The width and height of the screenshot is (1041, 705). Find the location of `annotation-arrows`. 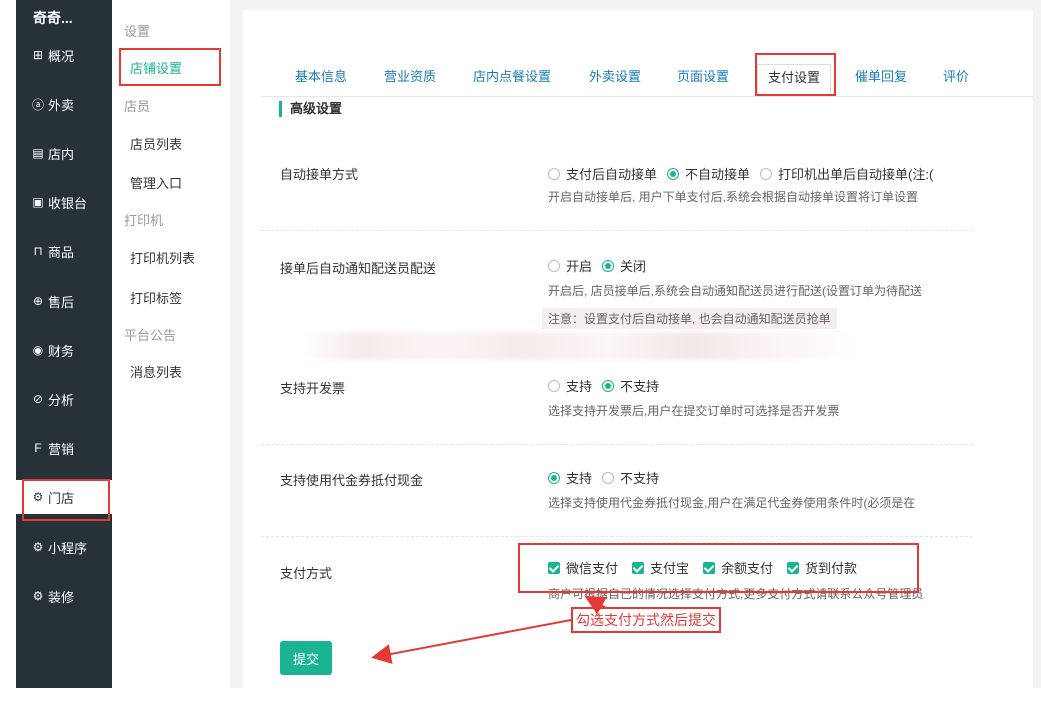

annotation-arrows is located at coordinates (489, 630).